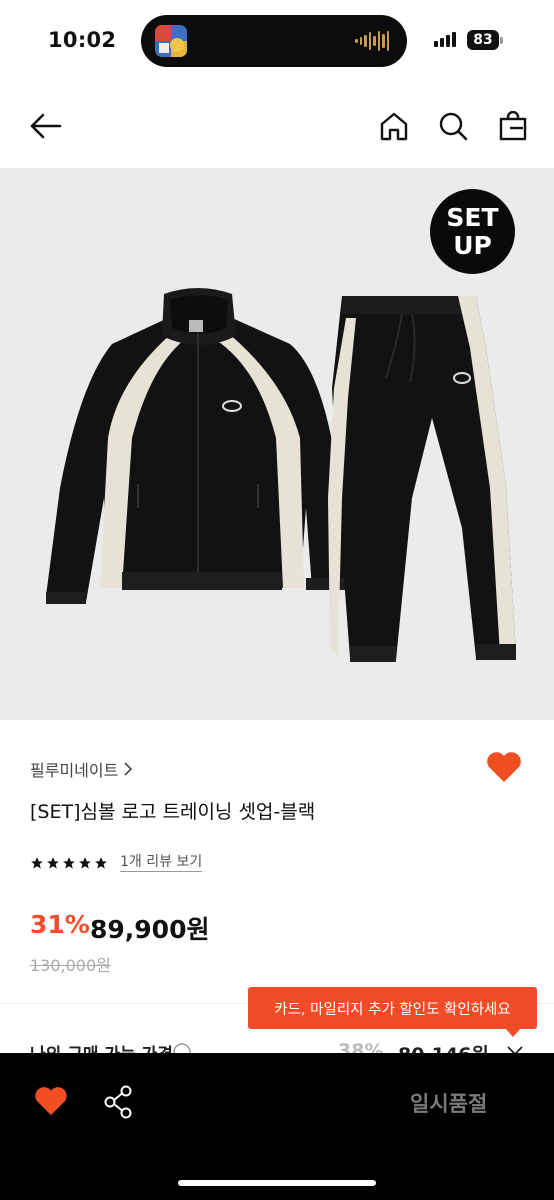 This screenshot has height=1200, width=554. What do you see at coordinates (60, 924) in the screenshot?
I see `discount-rate: 31%` at bounding box center [60, 924].